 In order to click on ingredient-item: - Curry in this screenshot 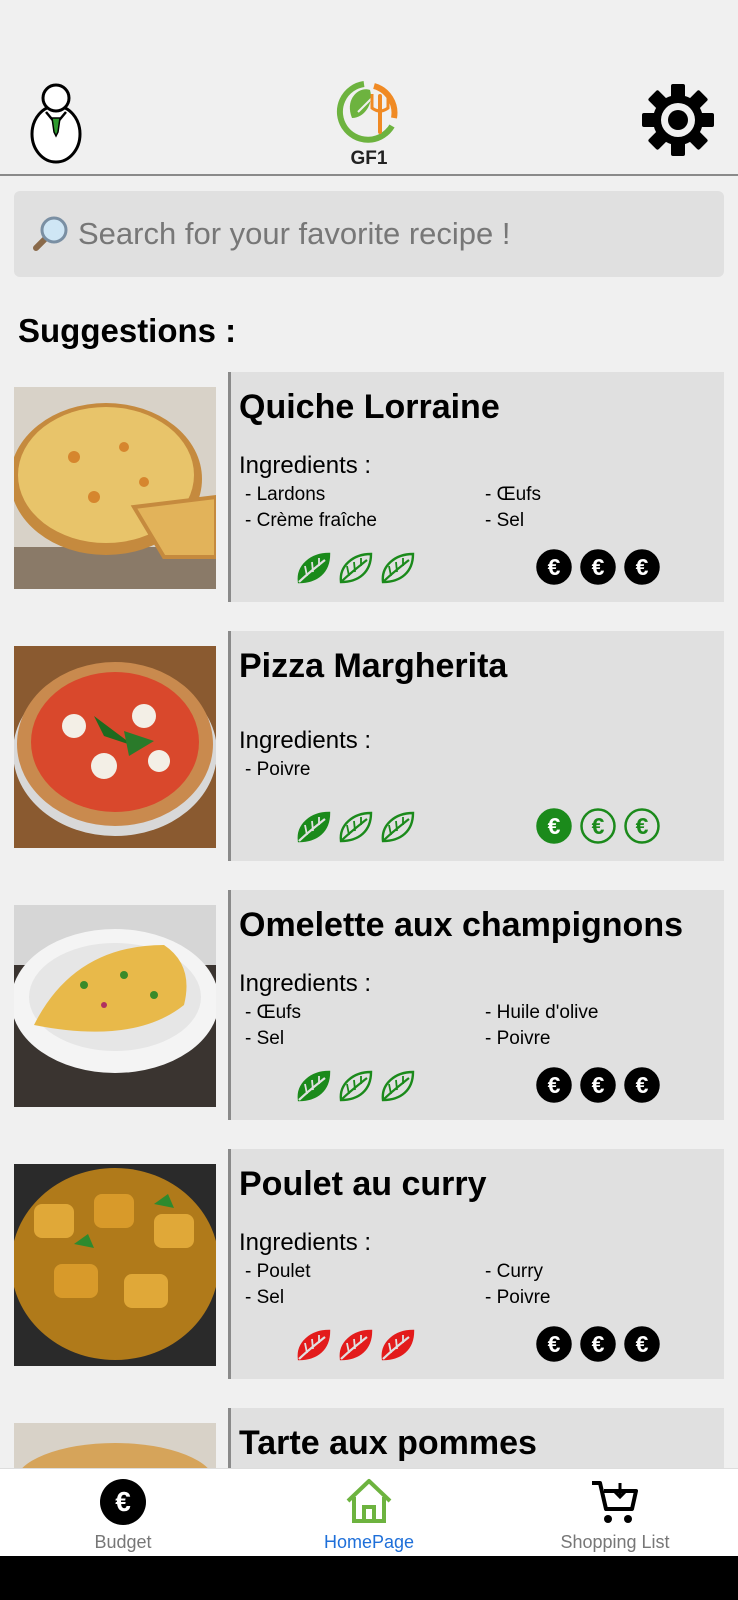, I will do `click(514, 1271)`.